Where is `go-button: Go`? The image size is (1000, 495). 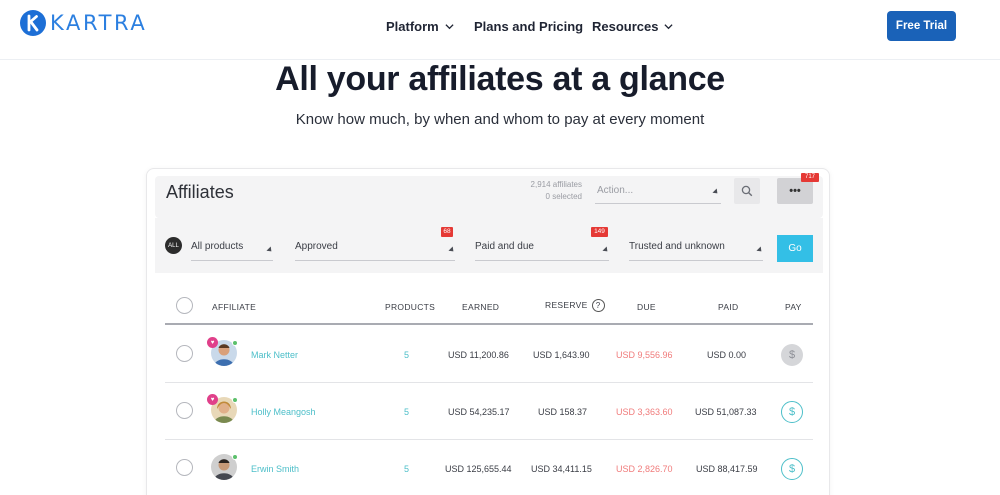
go-button: Go is located at coordinates (795, 248).